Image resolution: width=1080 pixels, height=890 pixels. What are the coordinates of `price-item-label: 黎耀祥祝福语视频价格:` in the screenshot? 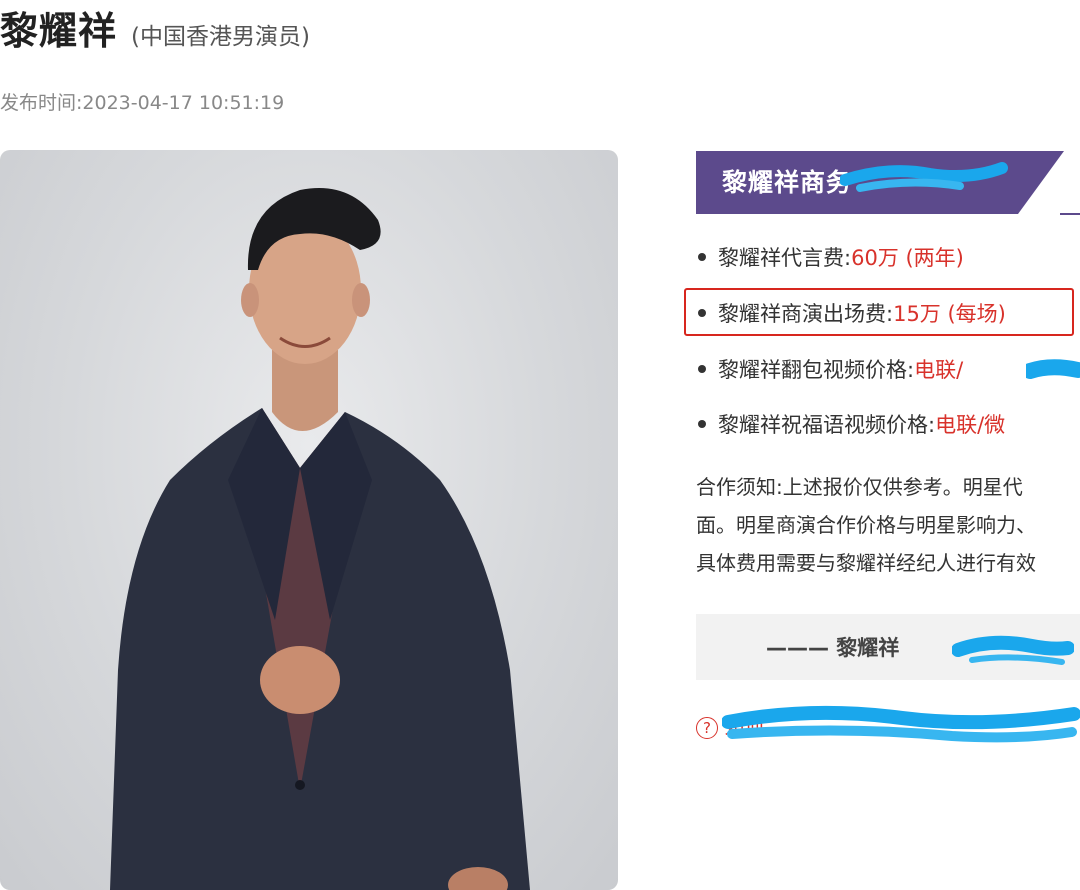 It's located at (827, 425).